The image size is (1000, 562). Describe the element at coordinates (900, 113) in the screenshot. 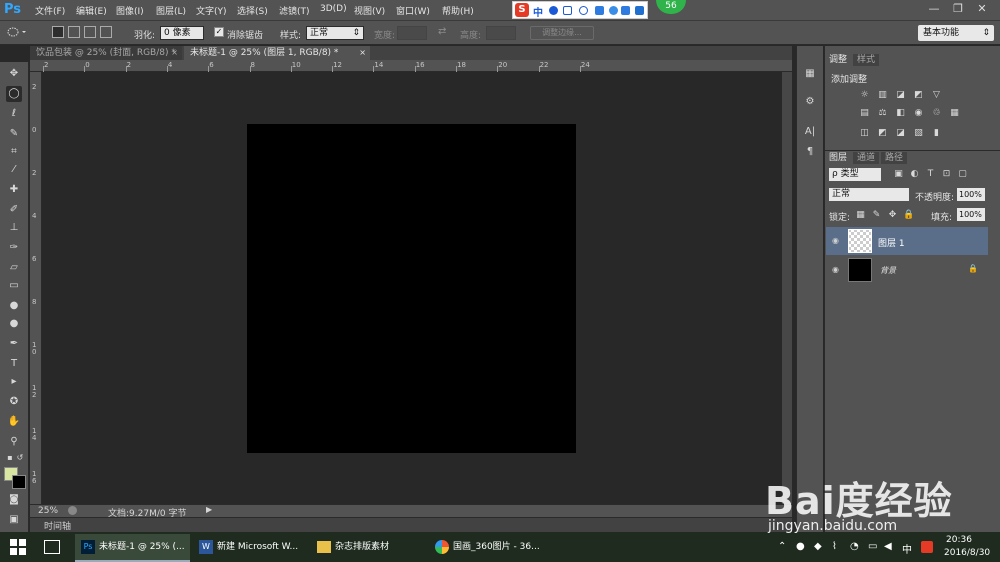

I see `black-white-icon: ◧` at that location.